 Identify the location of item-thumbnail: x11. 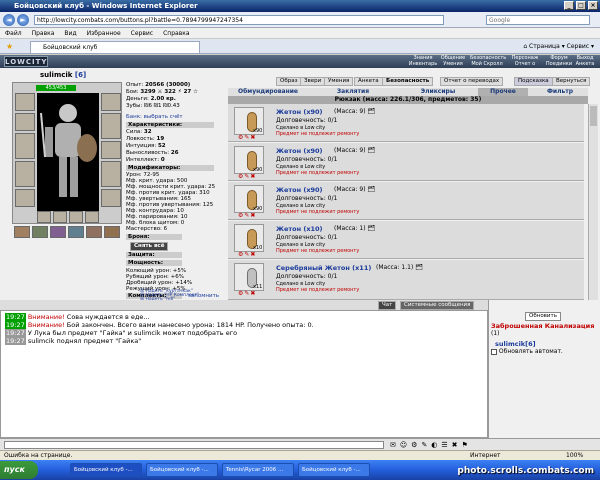
(249, 277).